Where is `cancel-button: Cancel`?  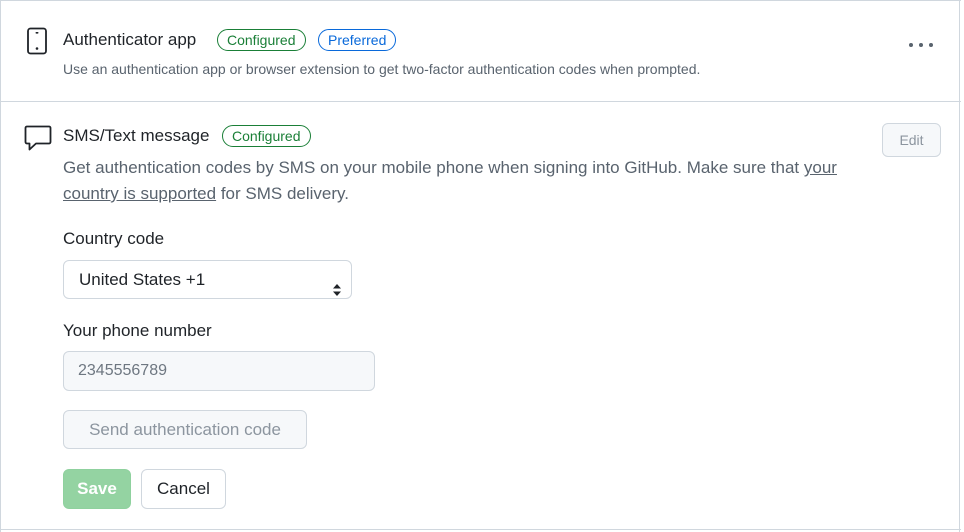
cancel-button: Cancel is located at coordinates (183, 489).